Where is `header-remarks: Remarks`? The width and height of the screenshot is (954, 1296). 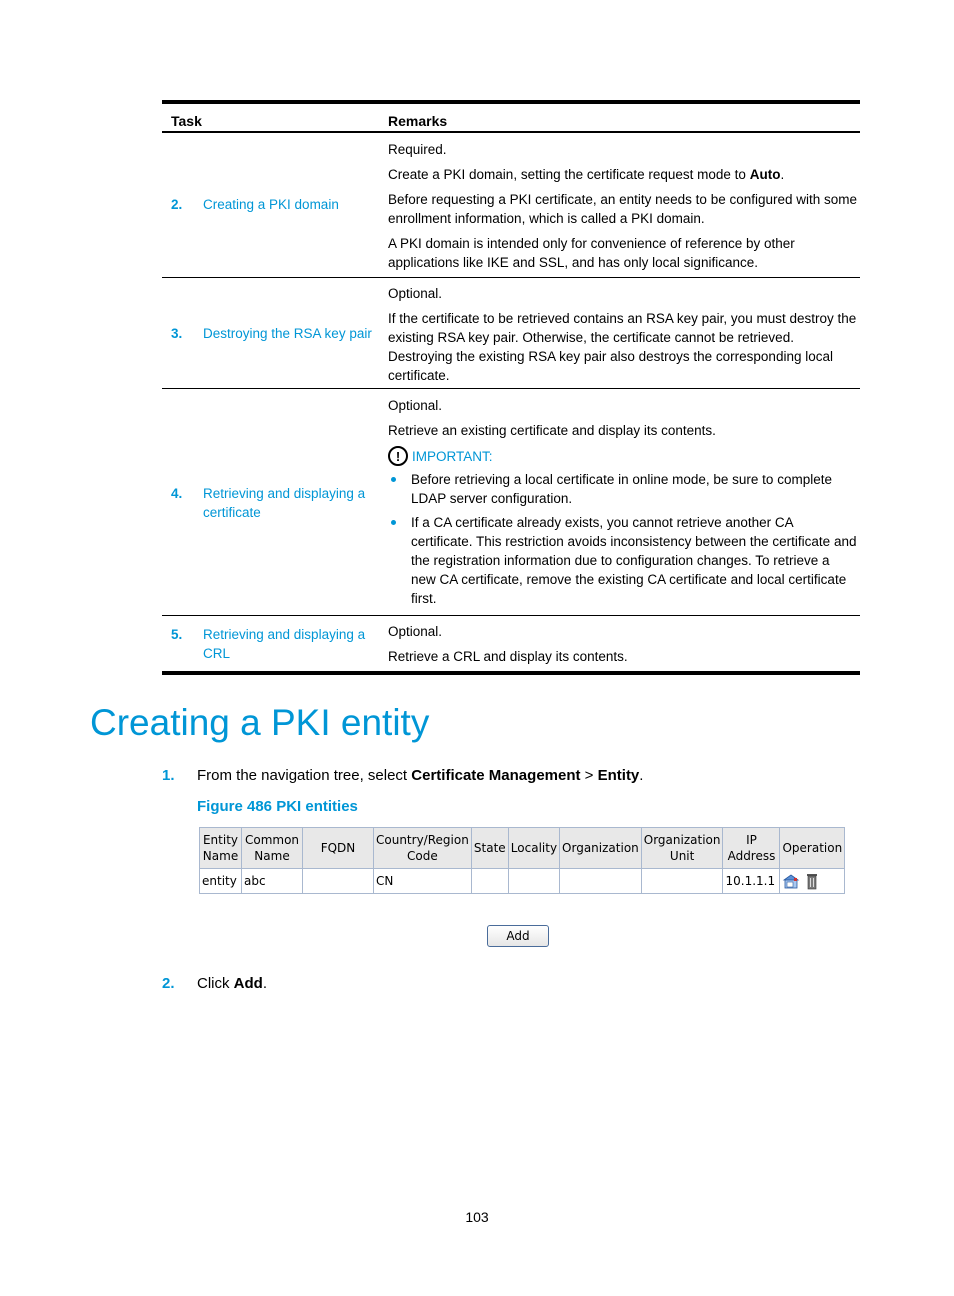 header-remarks: Remarks is located at coordinates (418, 121).